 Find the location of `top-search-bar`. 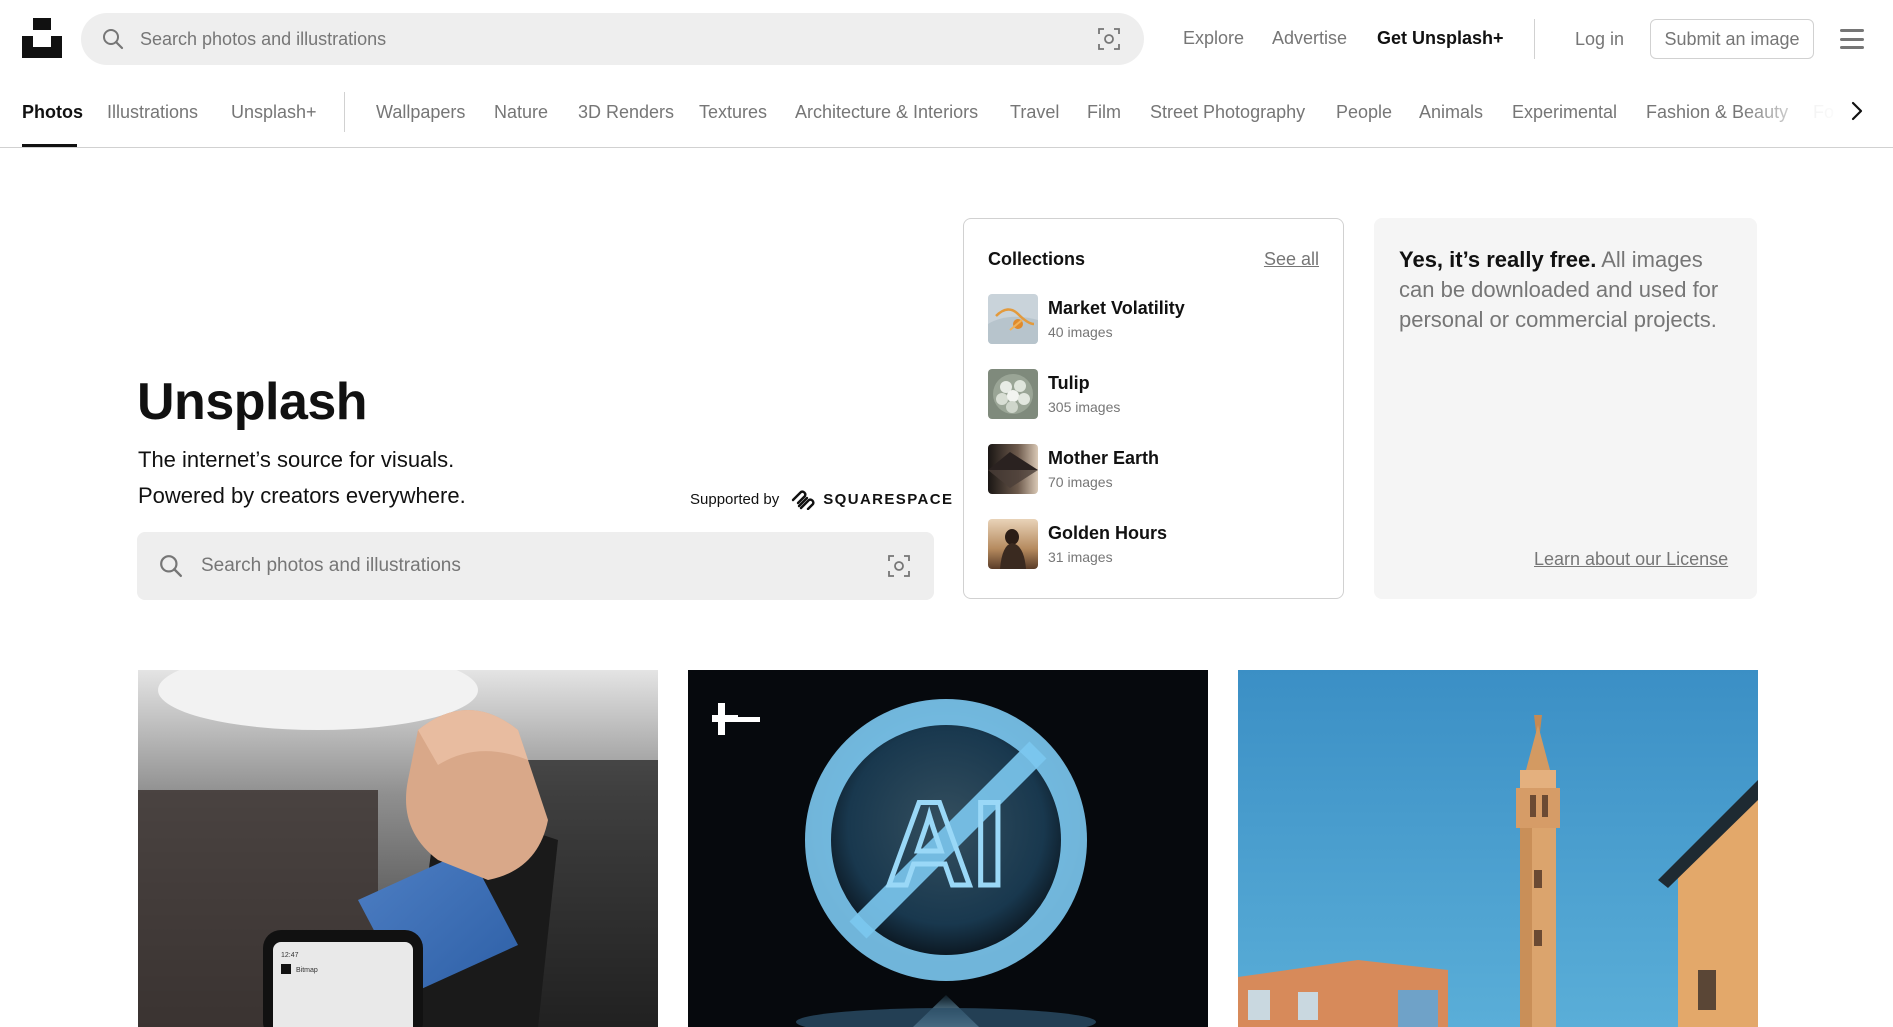

top-search-bar is located at coordinates (612, 39).